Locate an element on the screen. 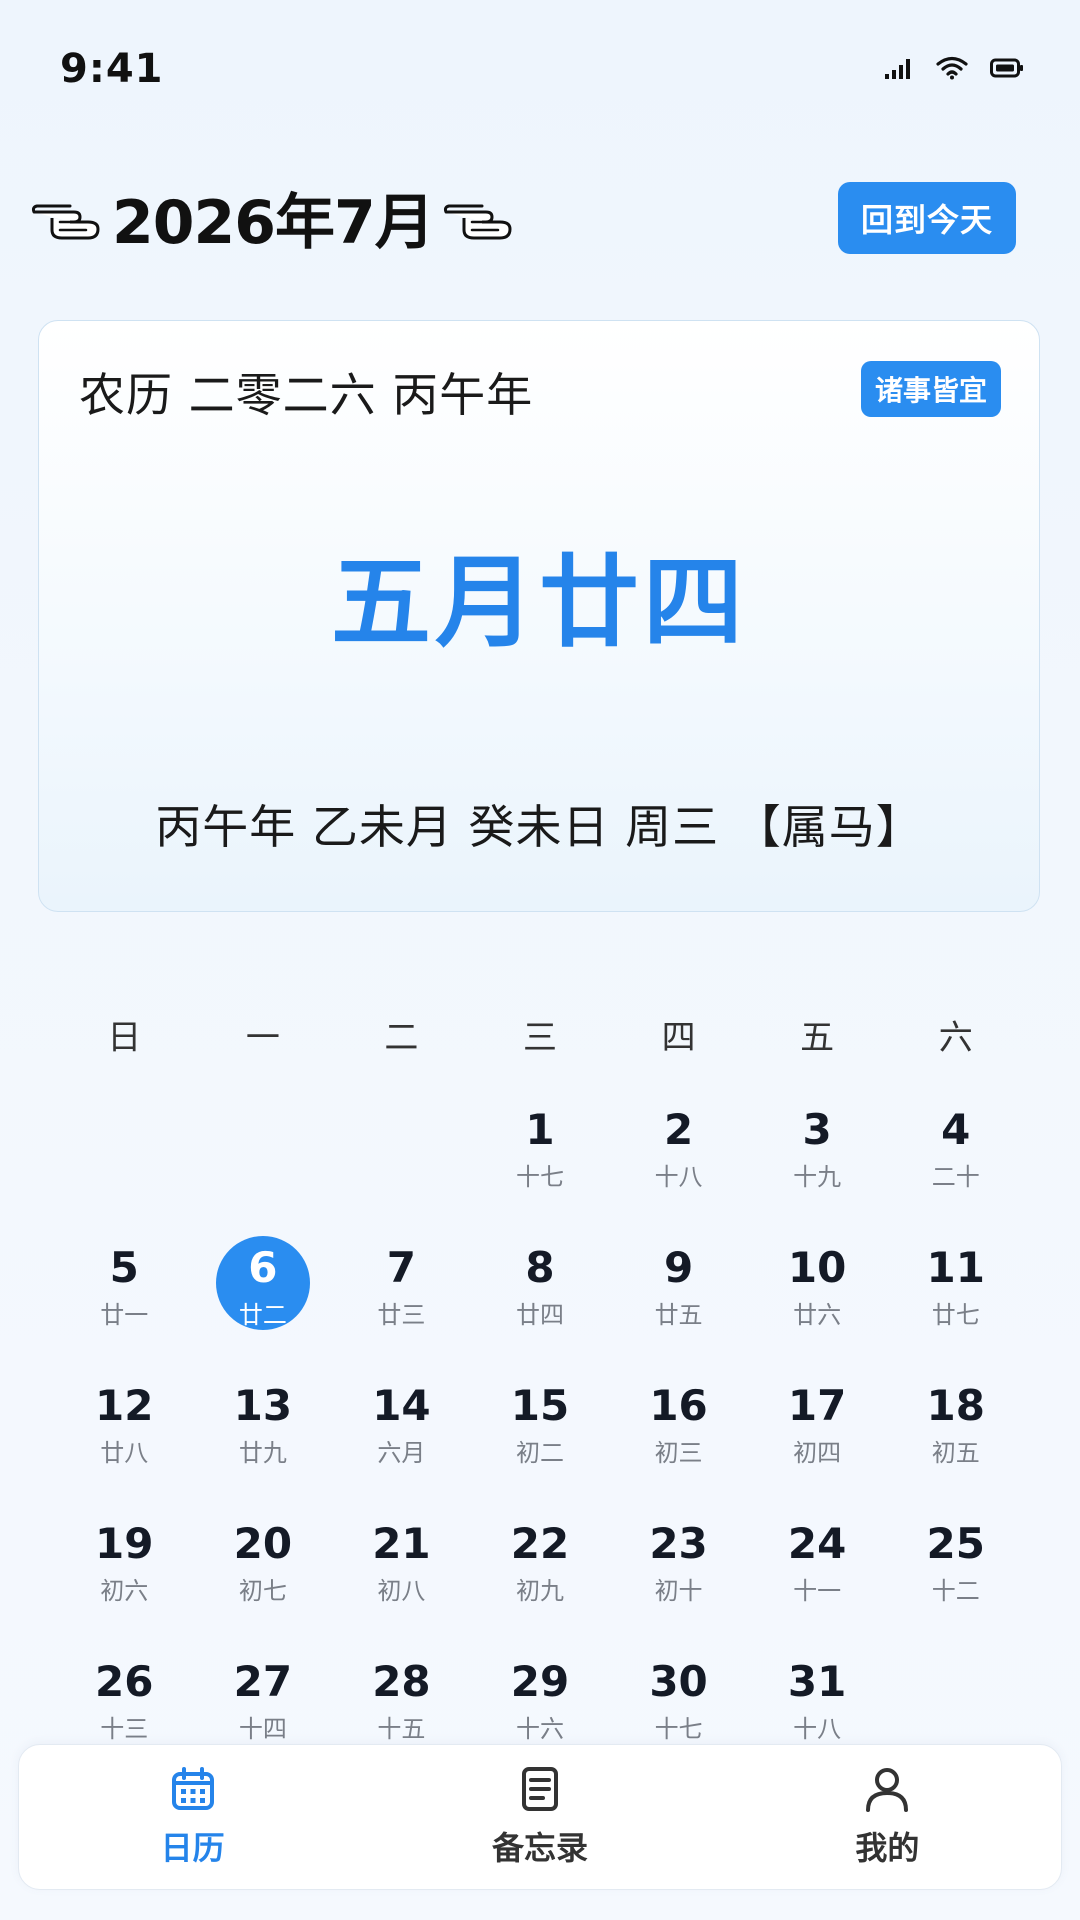 The height and width of the screenshot is (1920, 1080). day-cell: 2 十八 is located at coordinates (678, 1165).